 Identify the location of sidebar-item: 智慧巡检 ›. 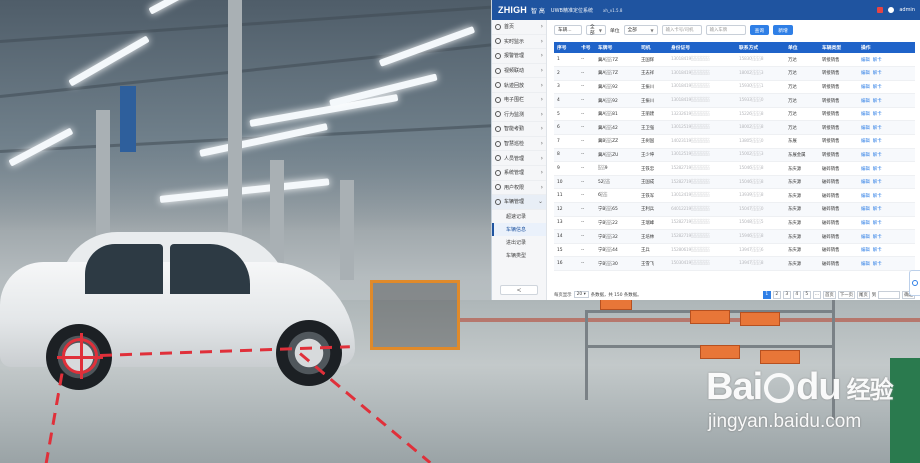
(519, 144).